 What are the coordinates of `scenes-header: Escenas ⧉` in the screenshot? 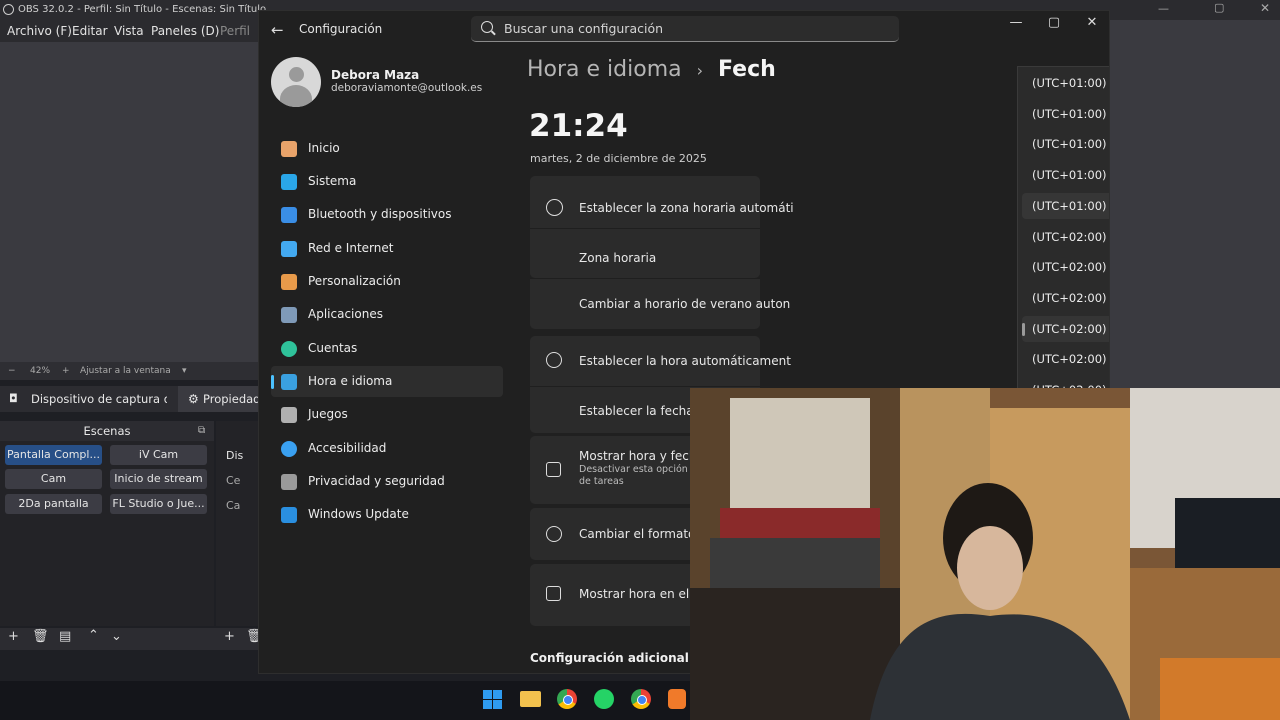 It's located at (107, 431).